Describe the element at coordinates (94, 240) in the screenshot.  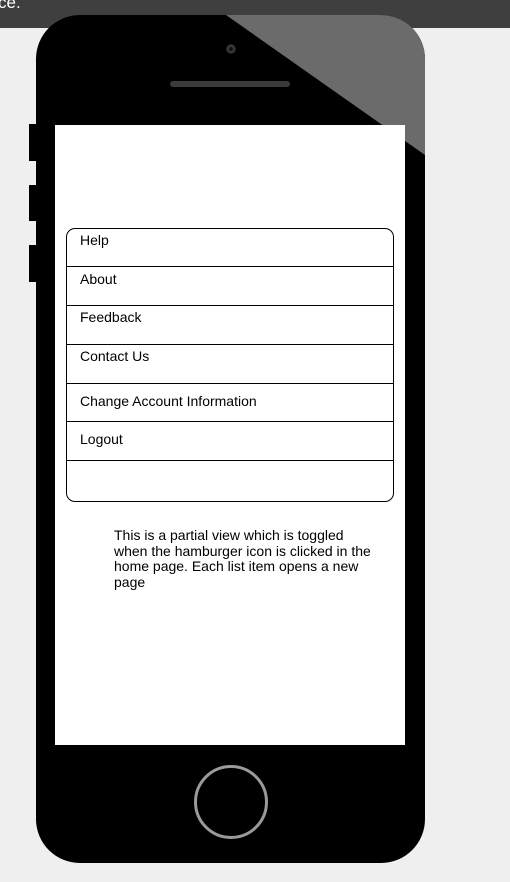
I see `menu-item-label: Help` at that location.